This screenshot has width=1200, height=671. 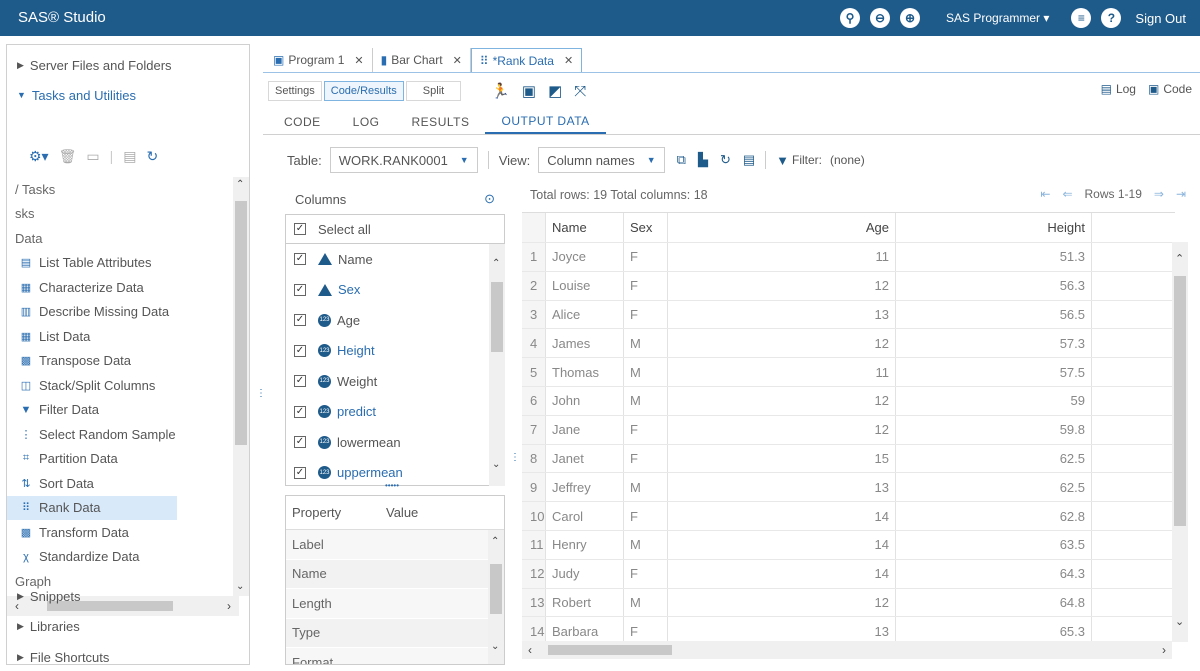 I want to click on section-tasks-utilities: ▼ Tasks and Utilities, so click(x=128, y=95).